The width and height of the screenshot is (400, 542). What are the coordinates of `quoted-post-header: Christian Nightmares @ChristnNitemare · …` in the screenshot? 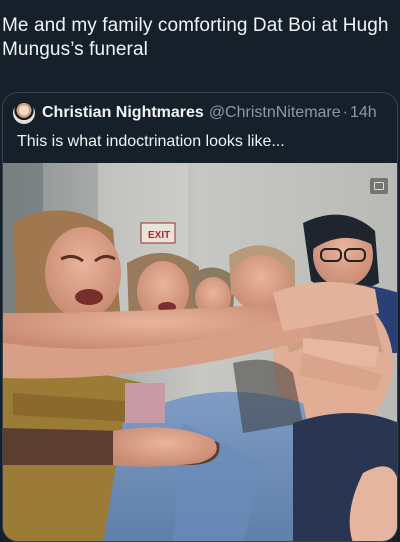 It's located at (195, 113).